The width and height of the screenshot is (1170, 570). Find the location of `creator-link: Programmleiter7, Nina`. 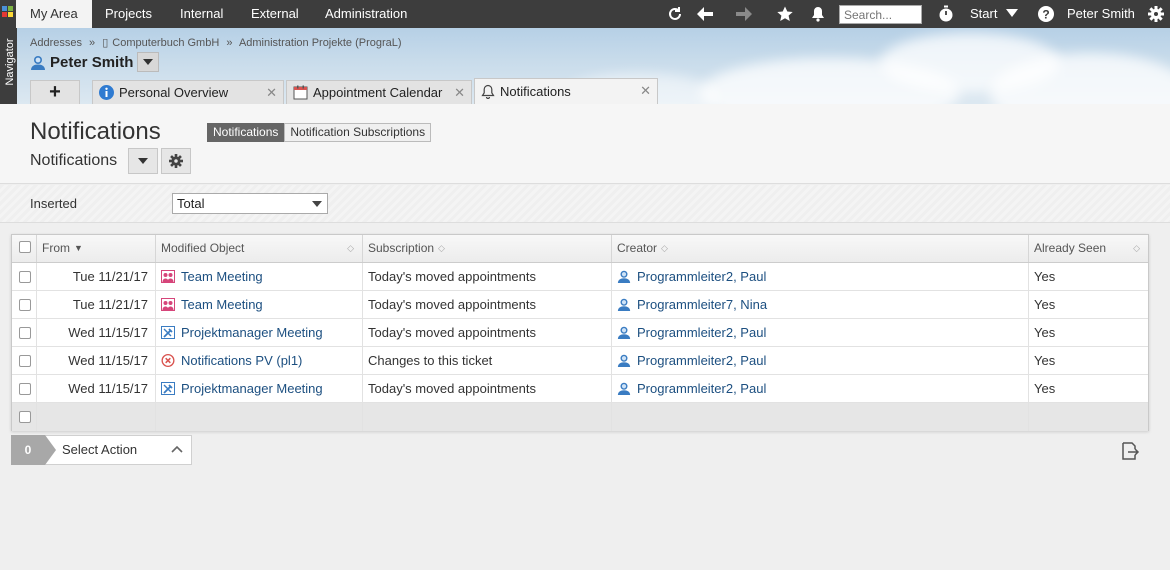

creator-link: Programmleiter7, Nina is located at coordinates (702, 304).